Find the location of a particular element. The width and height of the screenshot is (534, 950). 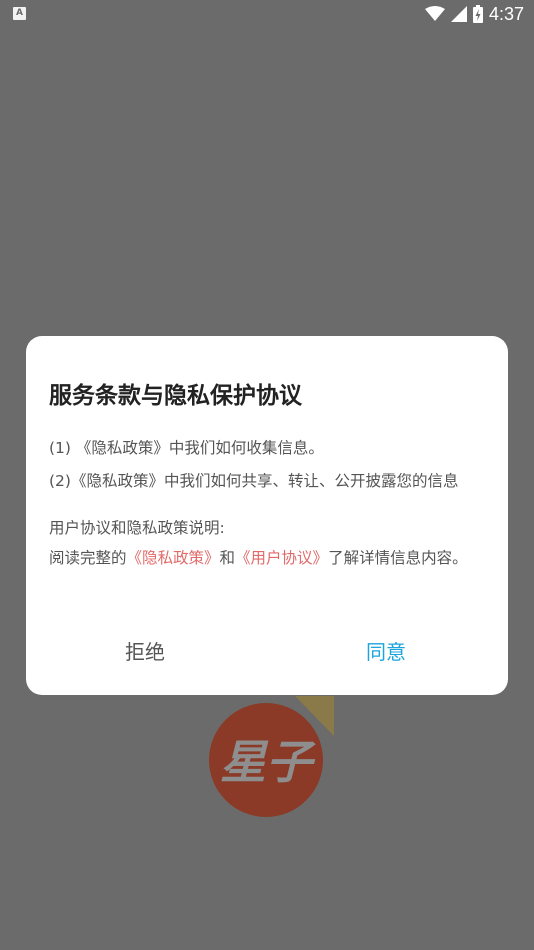

agree-button: 同意 is located at coordinates (386, 650).